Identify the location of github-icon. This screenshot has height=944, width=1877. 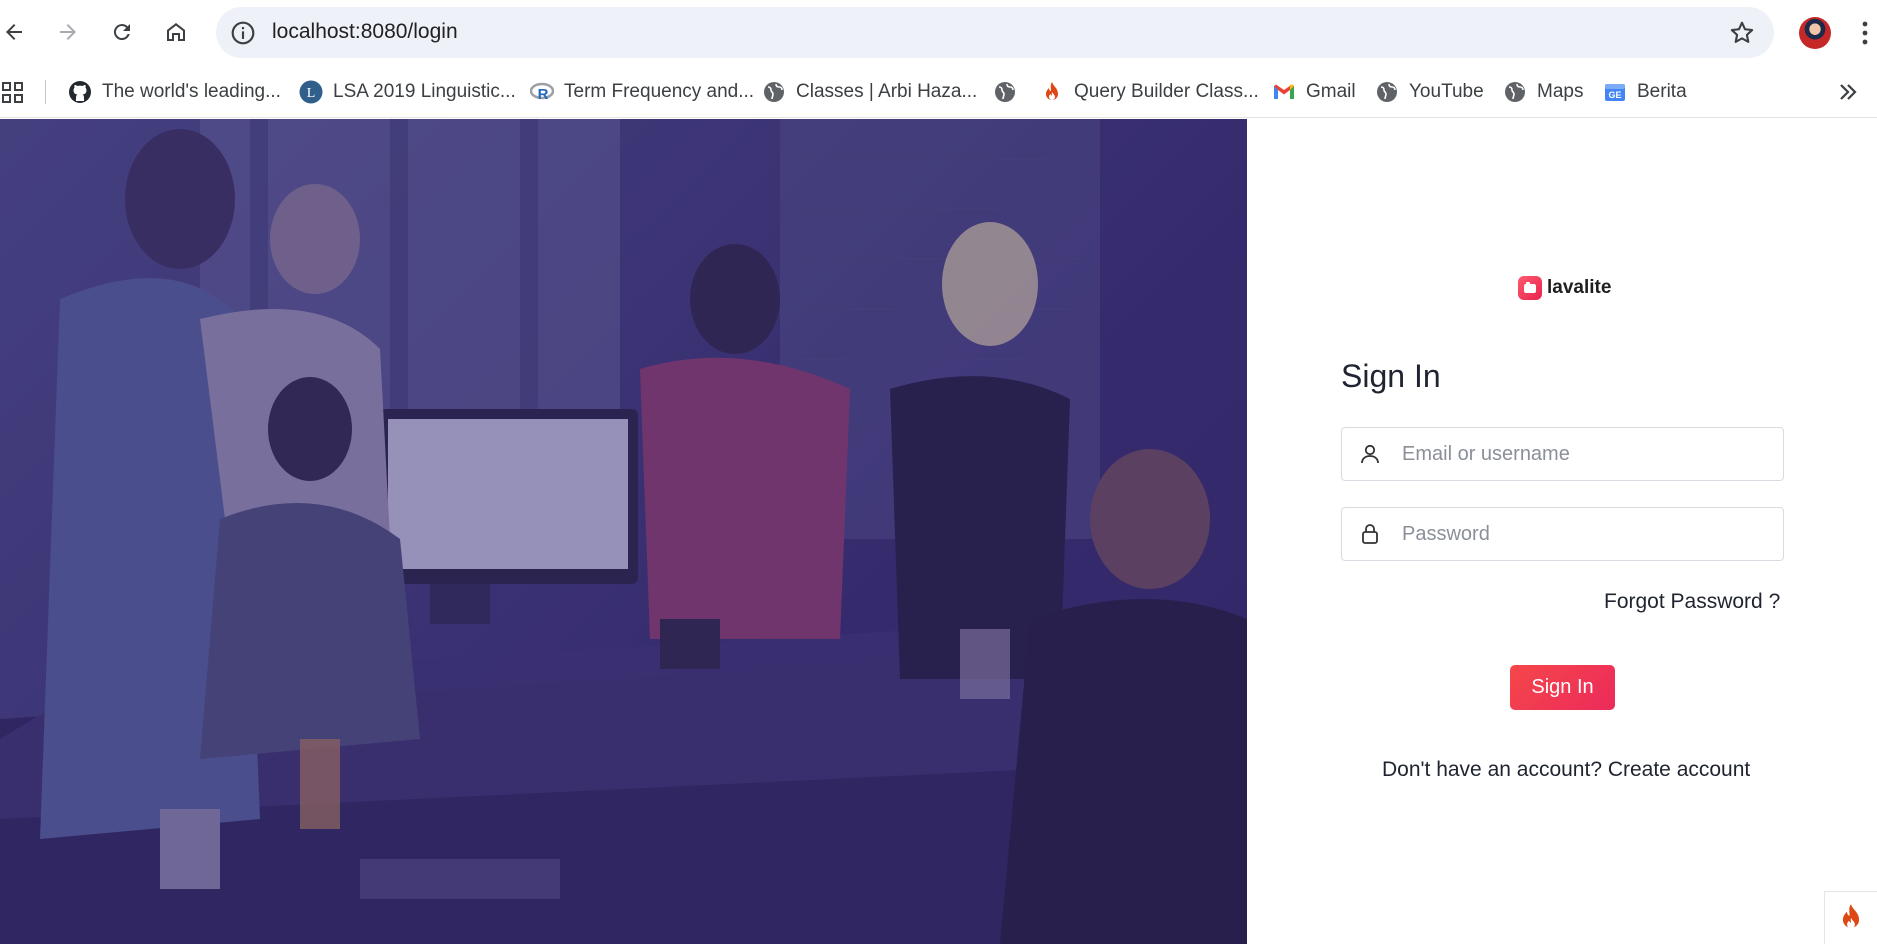
(80, 92).